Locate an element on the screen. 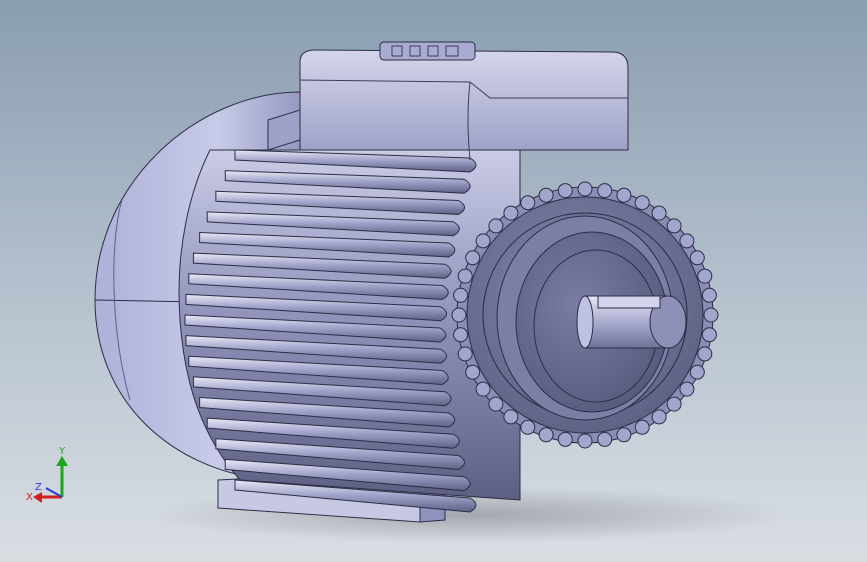 The image size is (867, 562). triad-y-label: Y is located at coordinates (62, 451).